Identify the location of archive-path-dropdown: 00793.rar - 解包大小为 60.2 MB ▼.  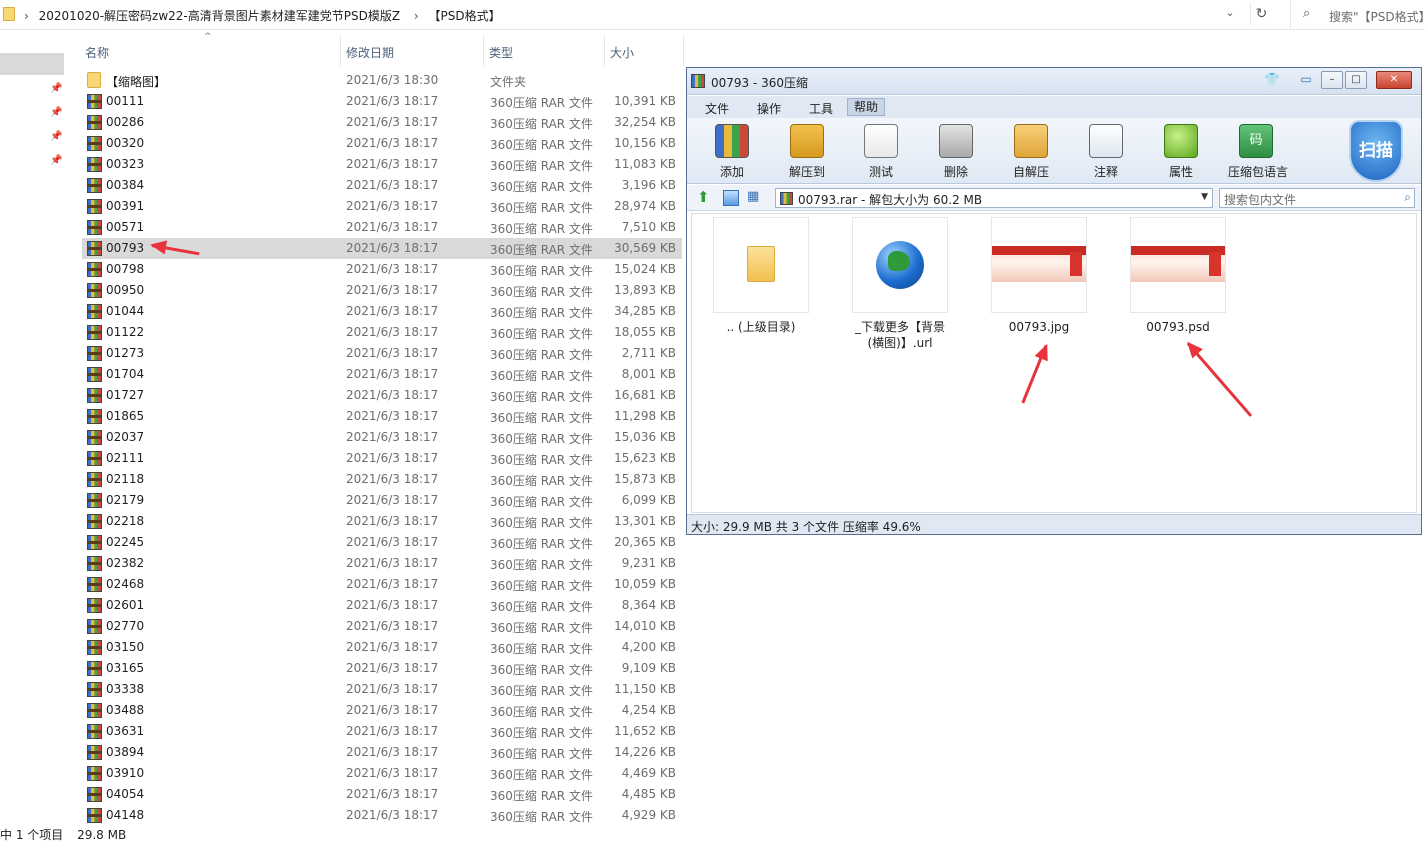
(994, 198).